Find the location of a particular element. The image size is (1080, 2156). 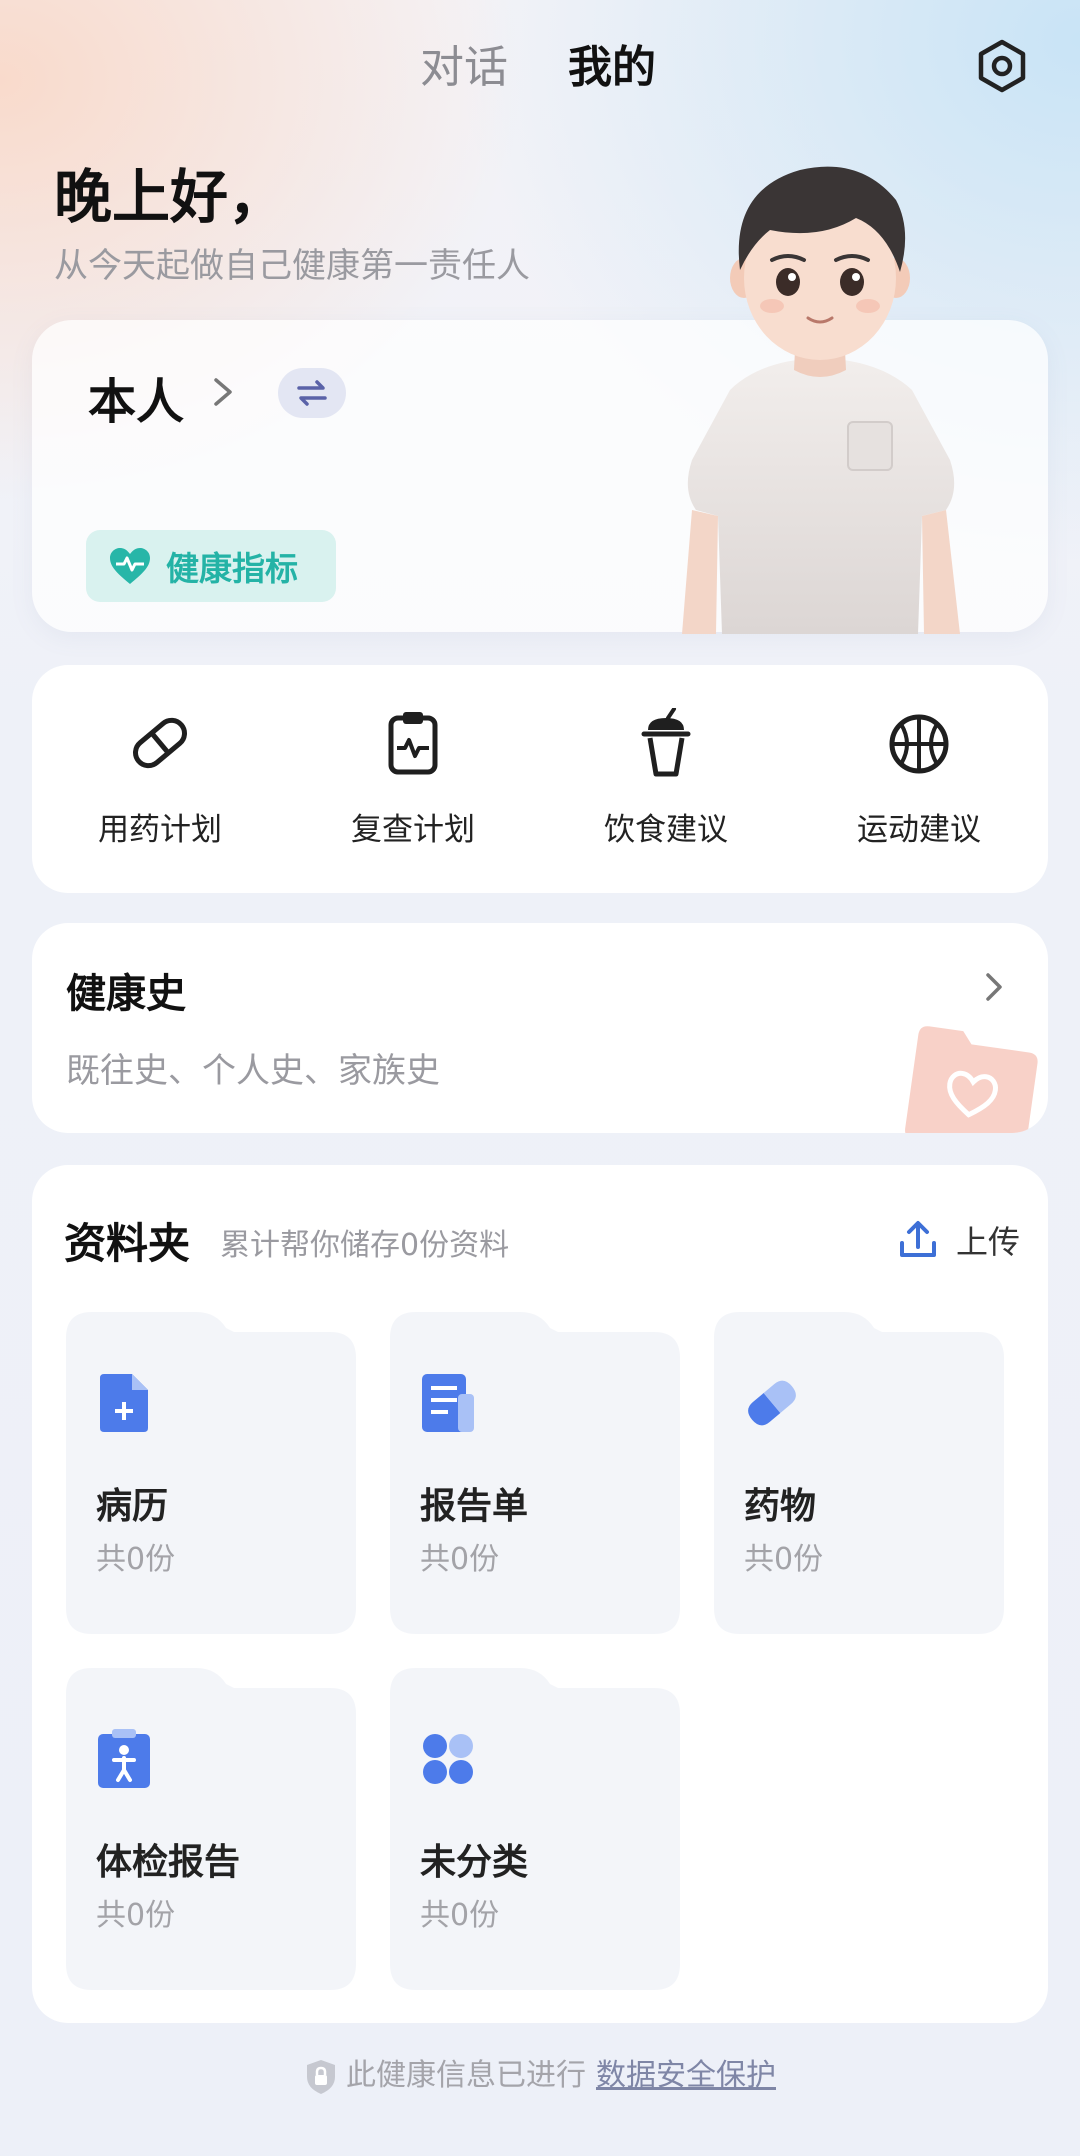

folder-checkup-reports: 体检报告 共0份 is located at coordinates (211, 1829).